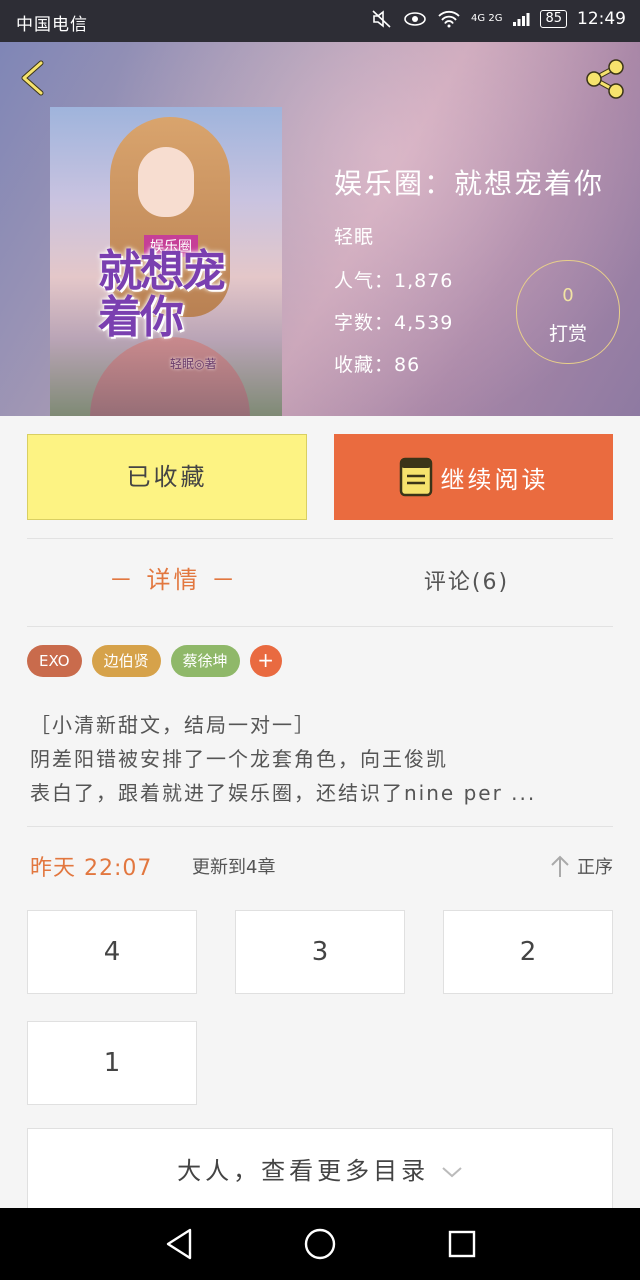 The height and width of the screenshot is (1280, 640). What do you see at coordinates (34, 78) in the screenshot?
I see `back-icon` at bounding box center [34, 78].